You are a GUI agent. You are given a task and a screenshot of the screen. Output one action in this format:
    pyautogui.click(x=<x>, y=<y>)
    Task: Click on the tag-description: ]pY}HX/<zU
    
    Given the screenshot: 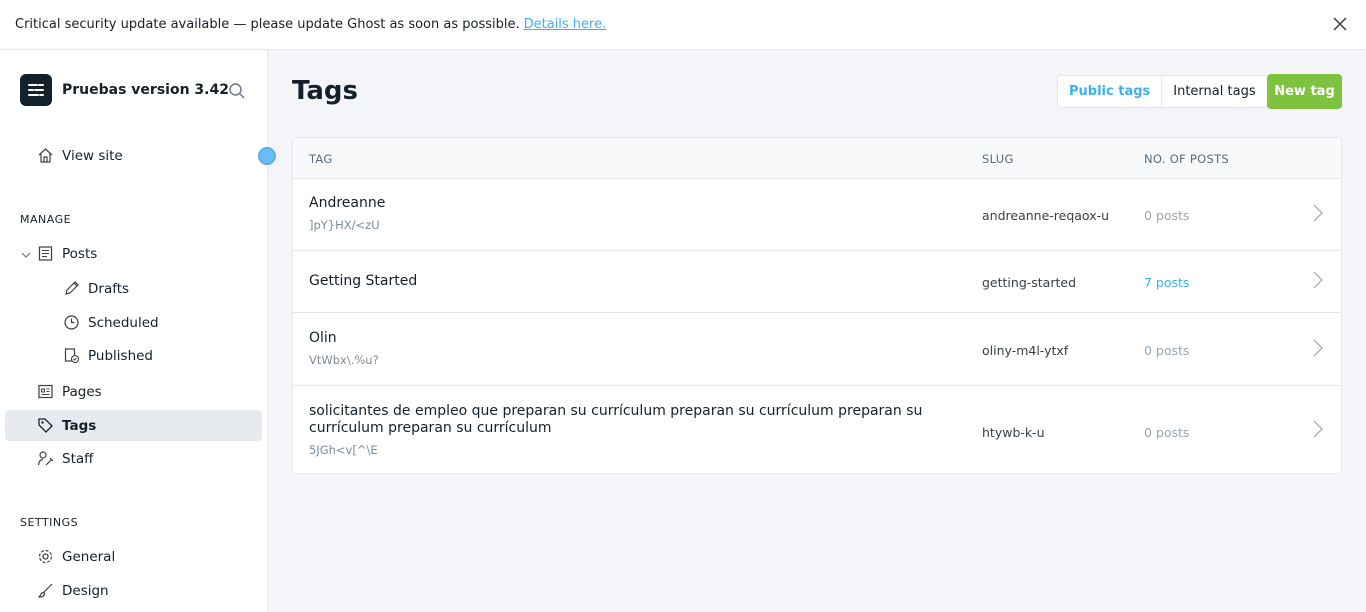 What is the action you would take?
    pyautogui.click(x=344, y=225)
    